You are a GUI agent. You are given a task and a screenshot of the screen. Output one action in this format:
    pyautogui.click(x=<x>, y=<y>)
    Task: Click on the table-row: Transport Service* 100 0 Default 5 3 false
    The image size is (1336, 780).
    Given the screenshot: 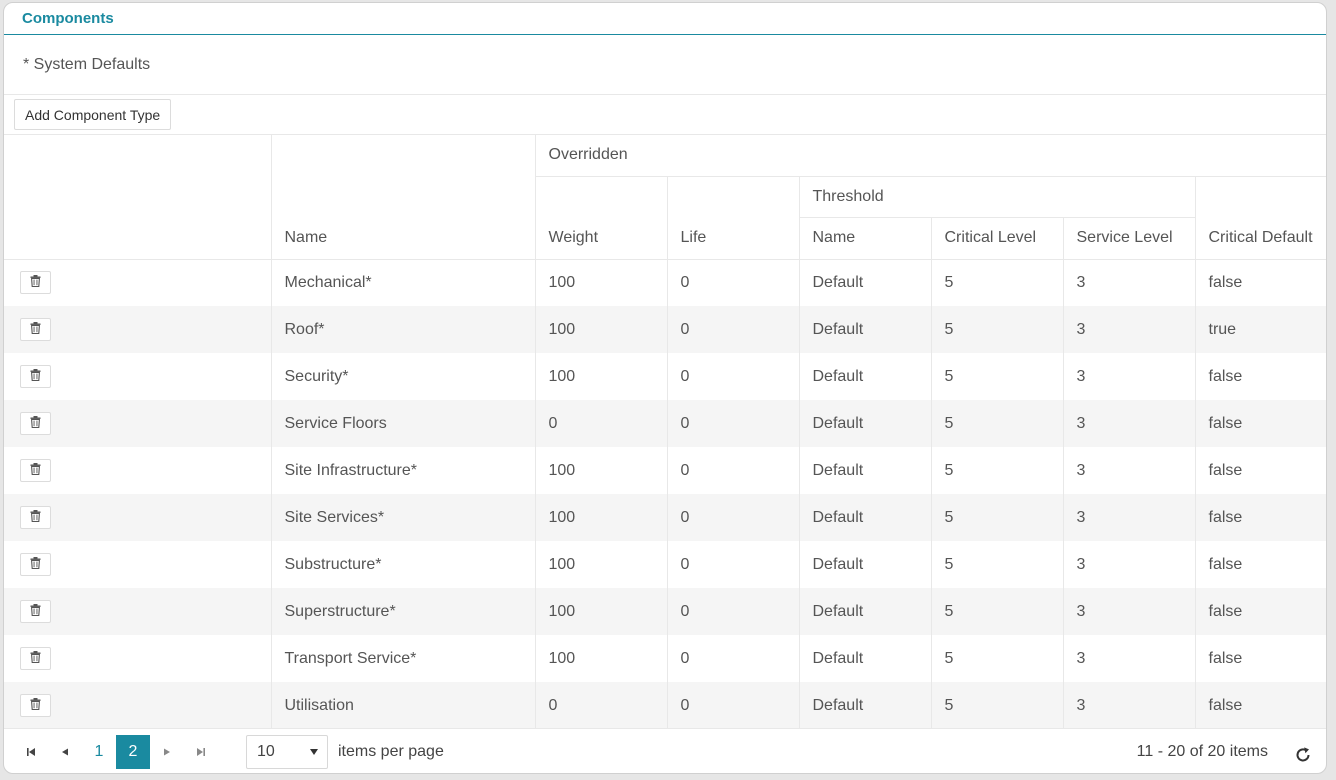 What is the action you would take?
    pyautogui.click(x=665, y=658)
    